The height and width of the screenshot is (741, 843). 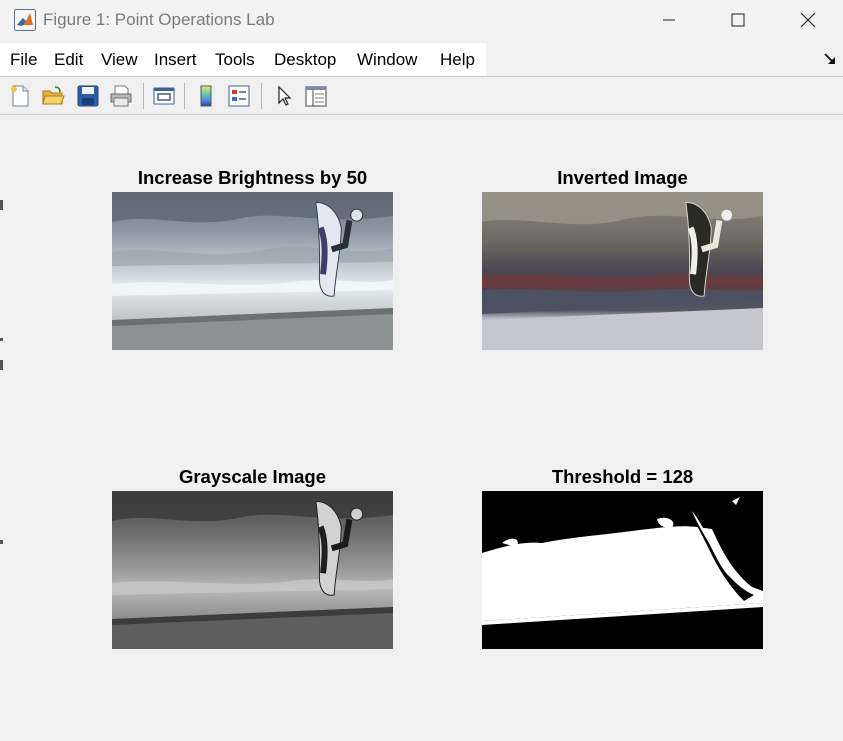 I want to click on window-title: Figure 1: Point Operations Lab, so click(x=159, y=19).